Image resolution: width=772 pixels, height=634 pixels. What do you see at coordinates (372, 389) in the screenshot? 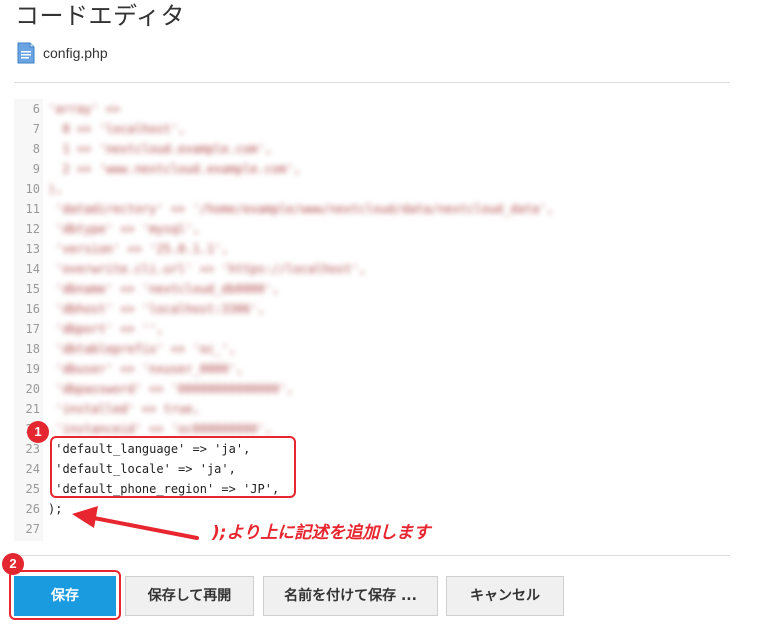
I see `code-line: 20 'dbpassword' => '00000000000000',` at bounding box center [372, 389].